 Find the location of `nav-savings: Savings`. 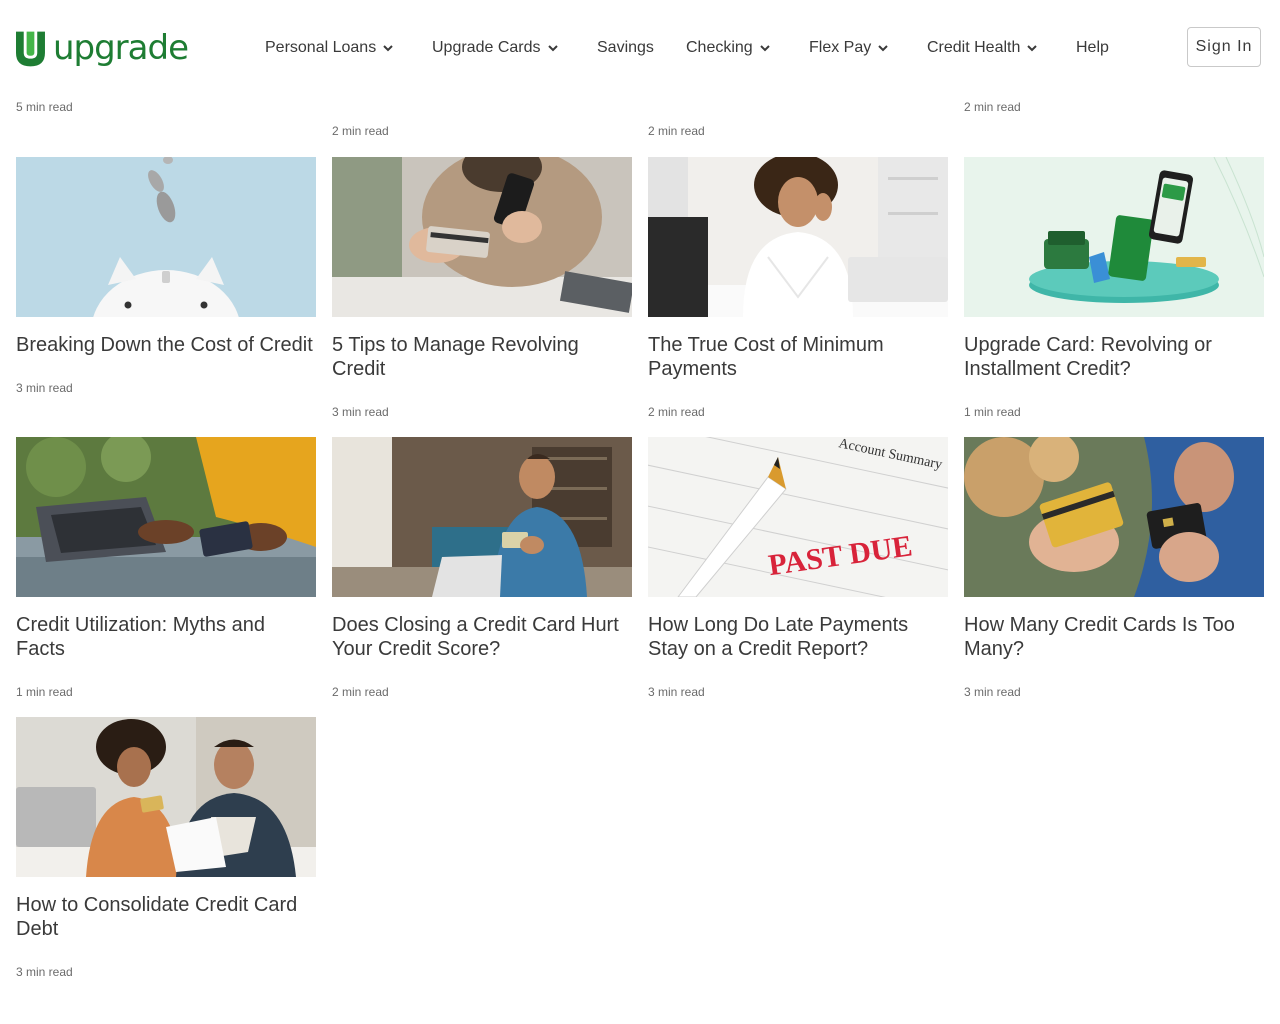

nav-savings: Savings is located at coordinates (625, 48).